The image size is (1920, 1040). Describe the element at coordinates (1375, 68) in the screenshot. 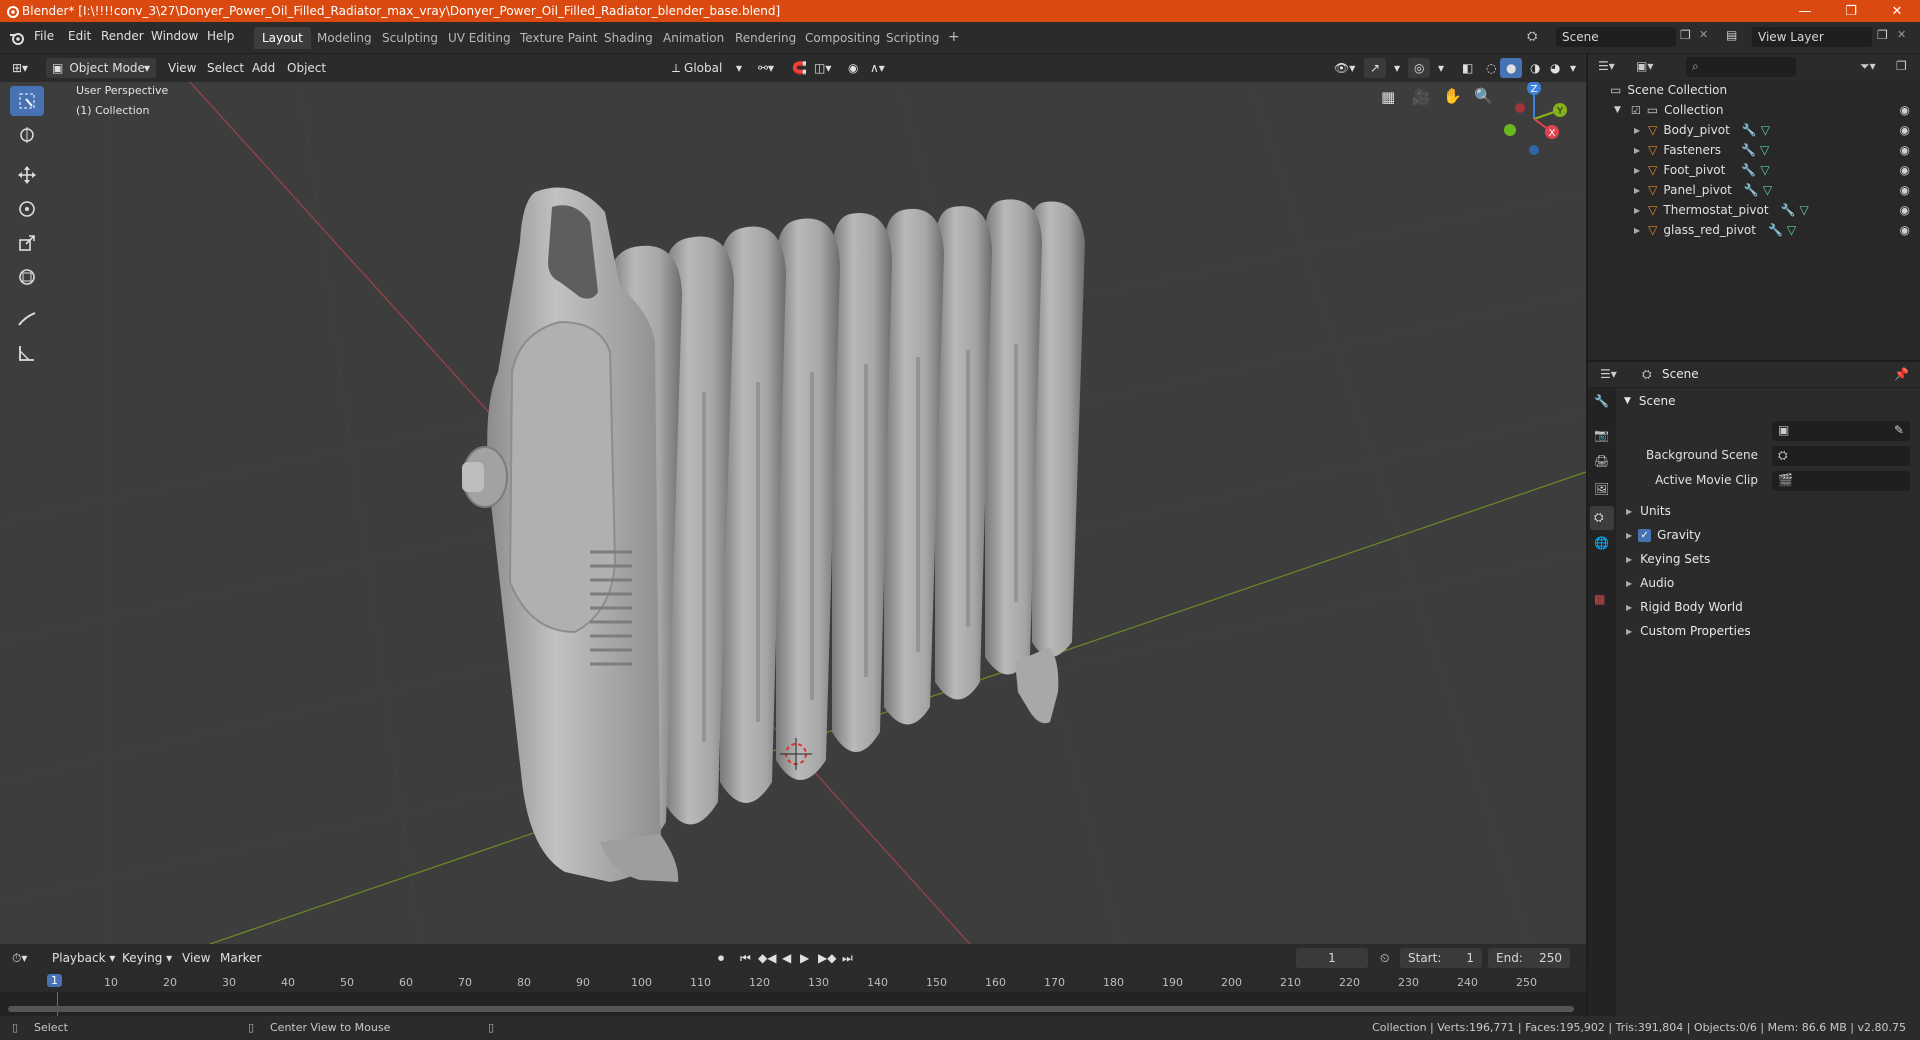

I see `gizmo-toggle-icon: ↗` at that location.